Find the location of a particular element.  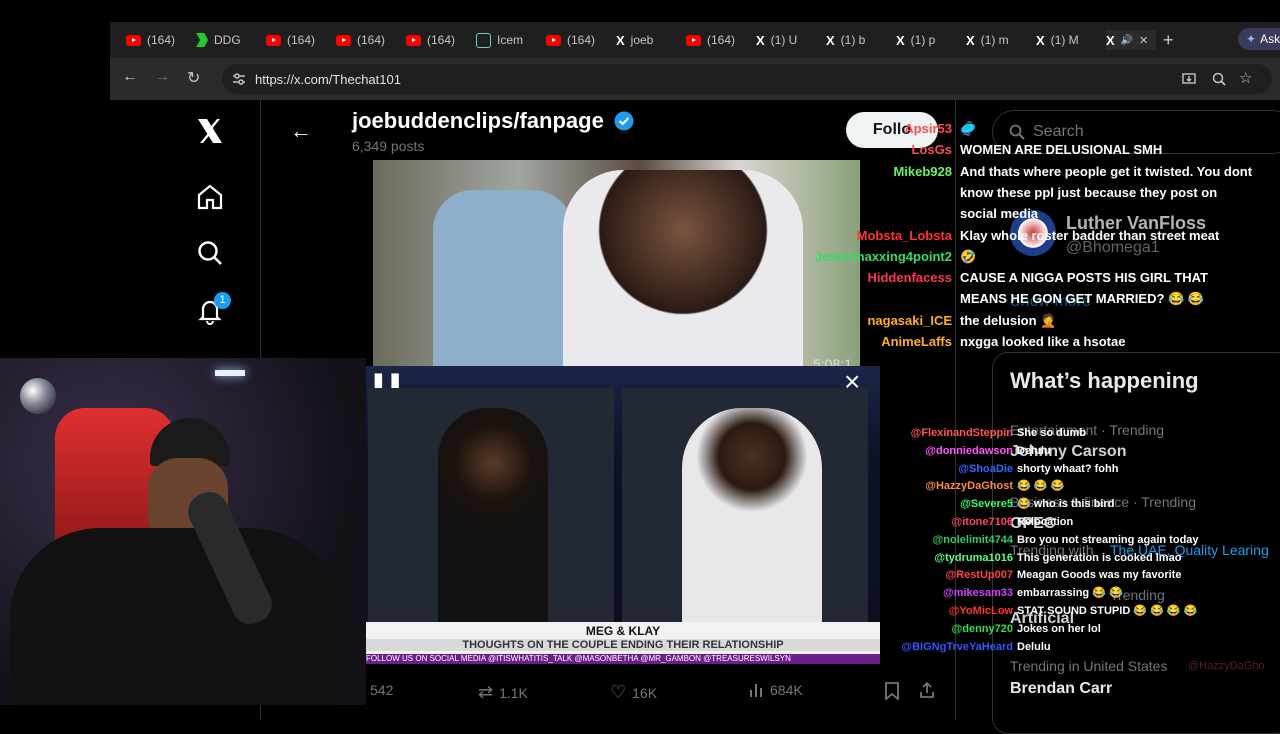

zoom-icon is located at coordinates (1219, 79).